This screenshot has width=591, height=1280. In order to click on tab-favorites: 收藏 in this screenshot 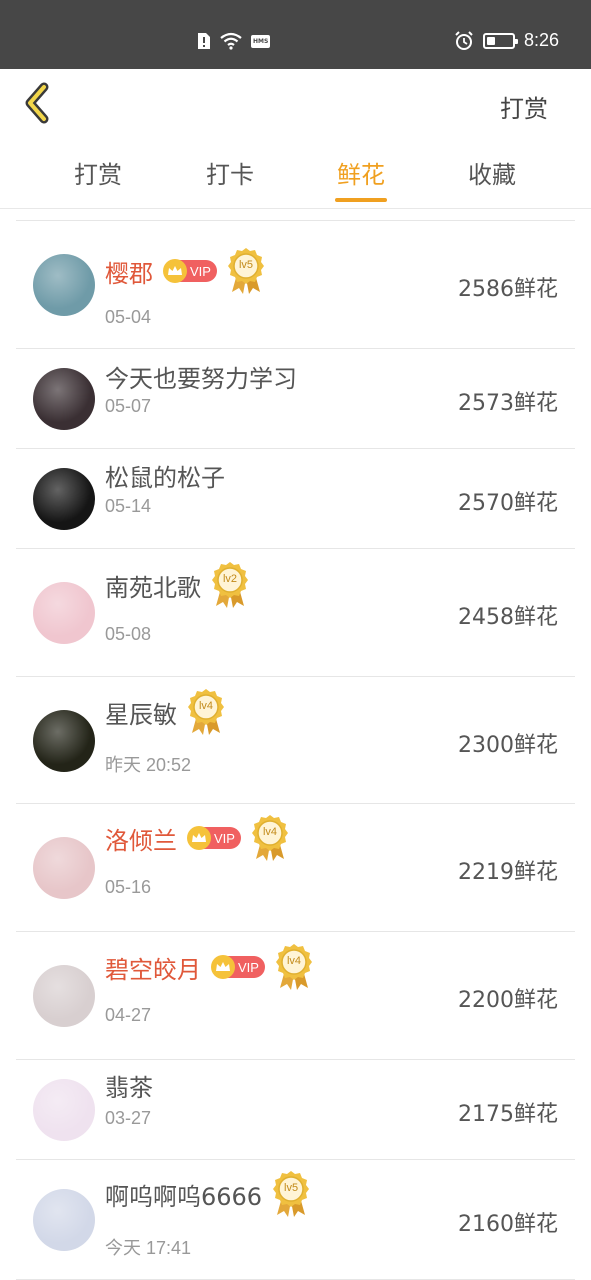, I will do `click(492, 172)`.